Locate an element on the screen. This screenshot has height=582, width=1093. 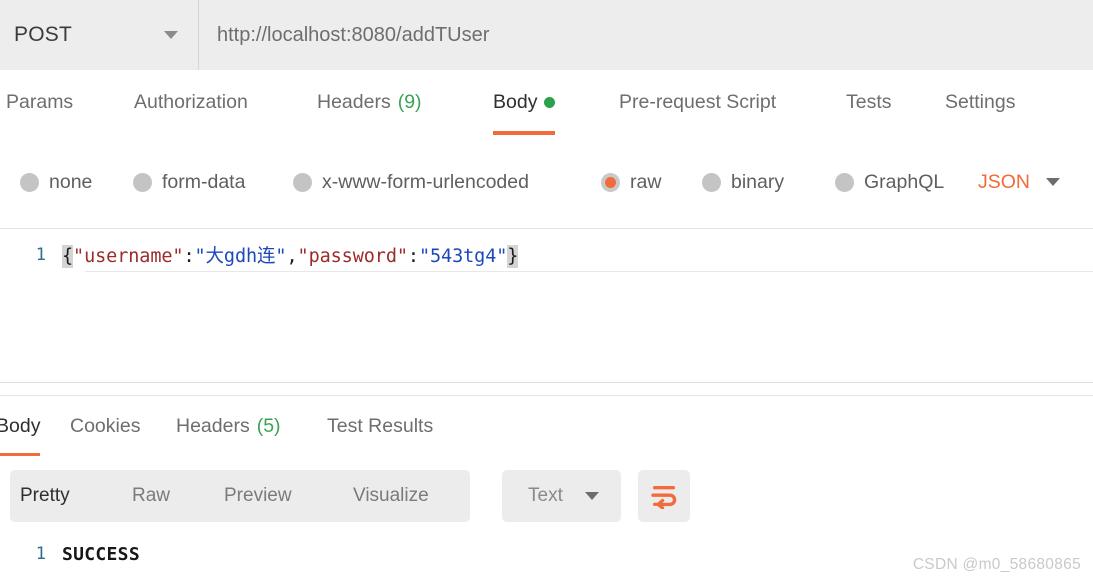
response-tab-headers-label: Headers is located at coordinates (213, 425).